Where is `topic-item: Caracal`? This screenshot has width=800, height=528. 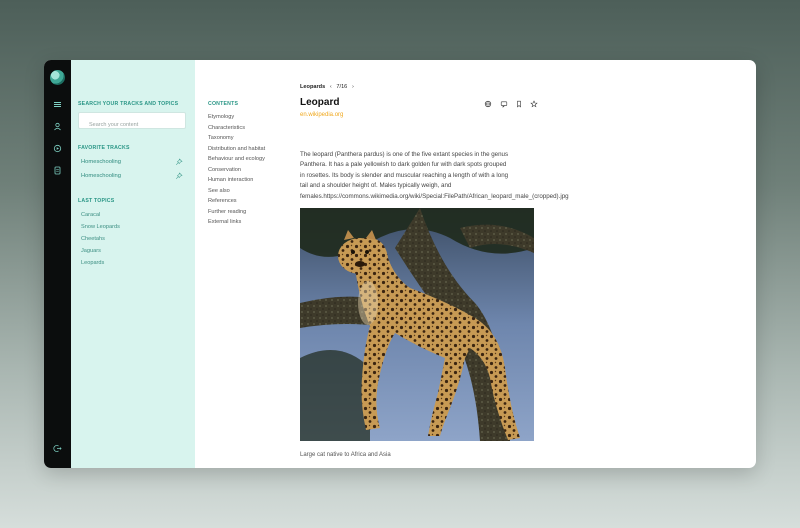 topic-item: Caracal is located at coordinates (90, 215).